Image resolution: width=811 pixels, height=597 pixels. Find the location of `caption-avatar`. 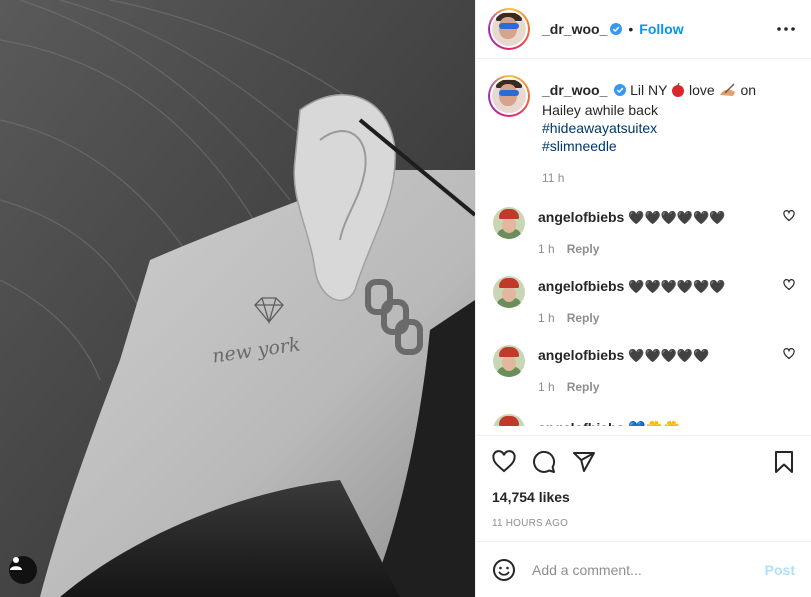

caption-avatar is located at coordinates (509, 96).